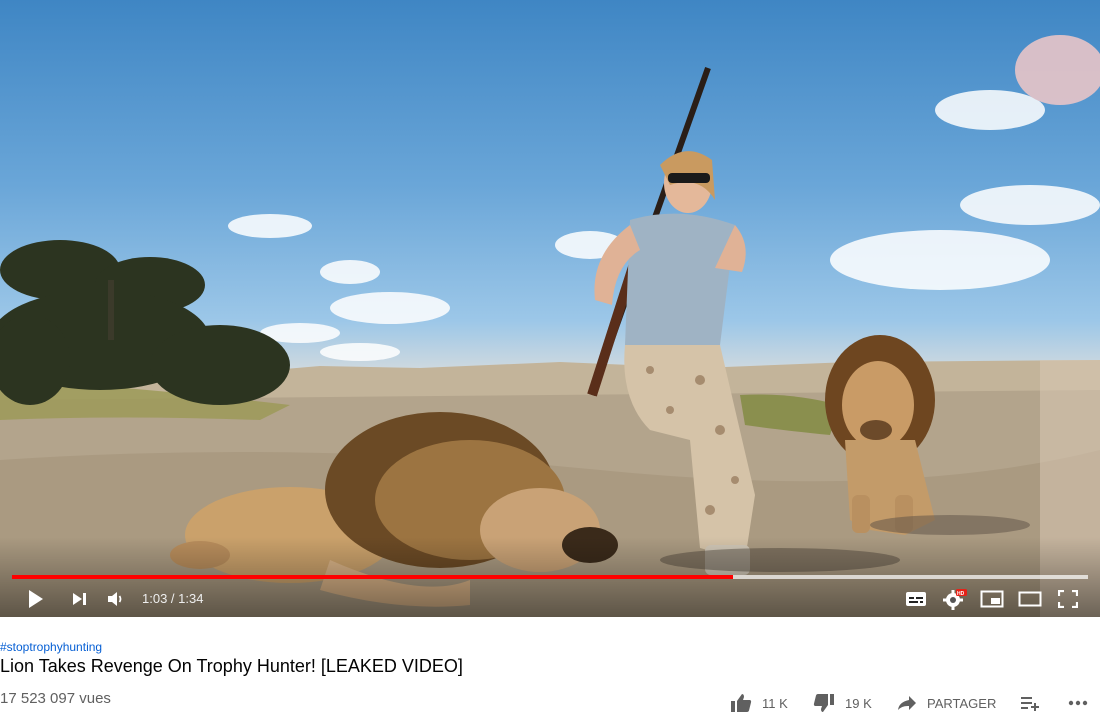 Image resolution: width=1100 pixels, height=714 pixels. I want to click on share-button: PARTAGER, so click(946, 703).